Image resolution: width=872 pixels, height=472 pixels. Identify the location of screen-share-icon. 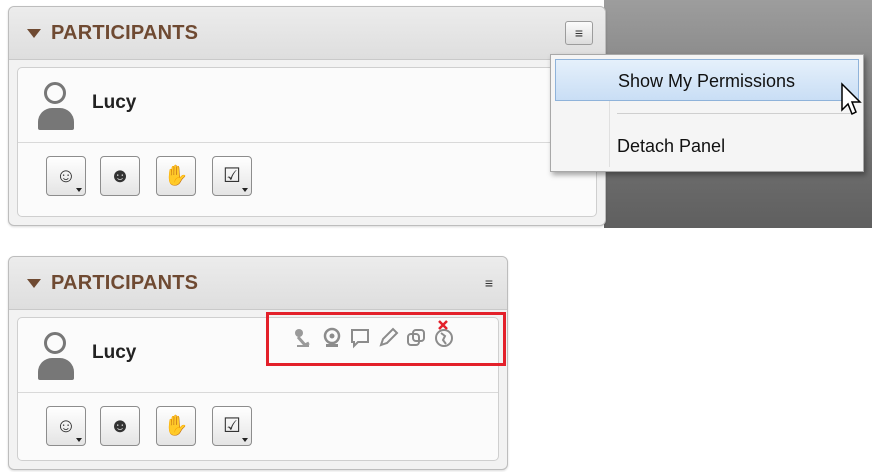
(416, 337).